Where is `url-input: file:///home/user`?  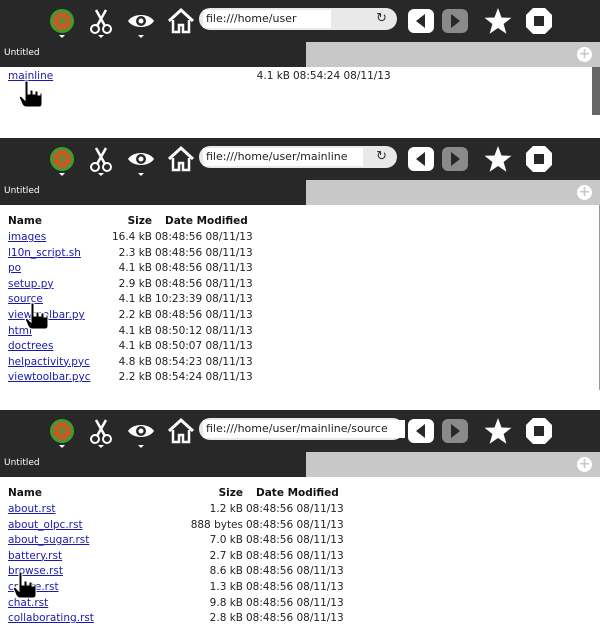 url-input: file:///home/user is located at coordinates (267, 19).